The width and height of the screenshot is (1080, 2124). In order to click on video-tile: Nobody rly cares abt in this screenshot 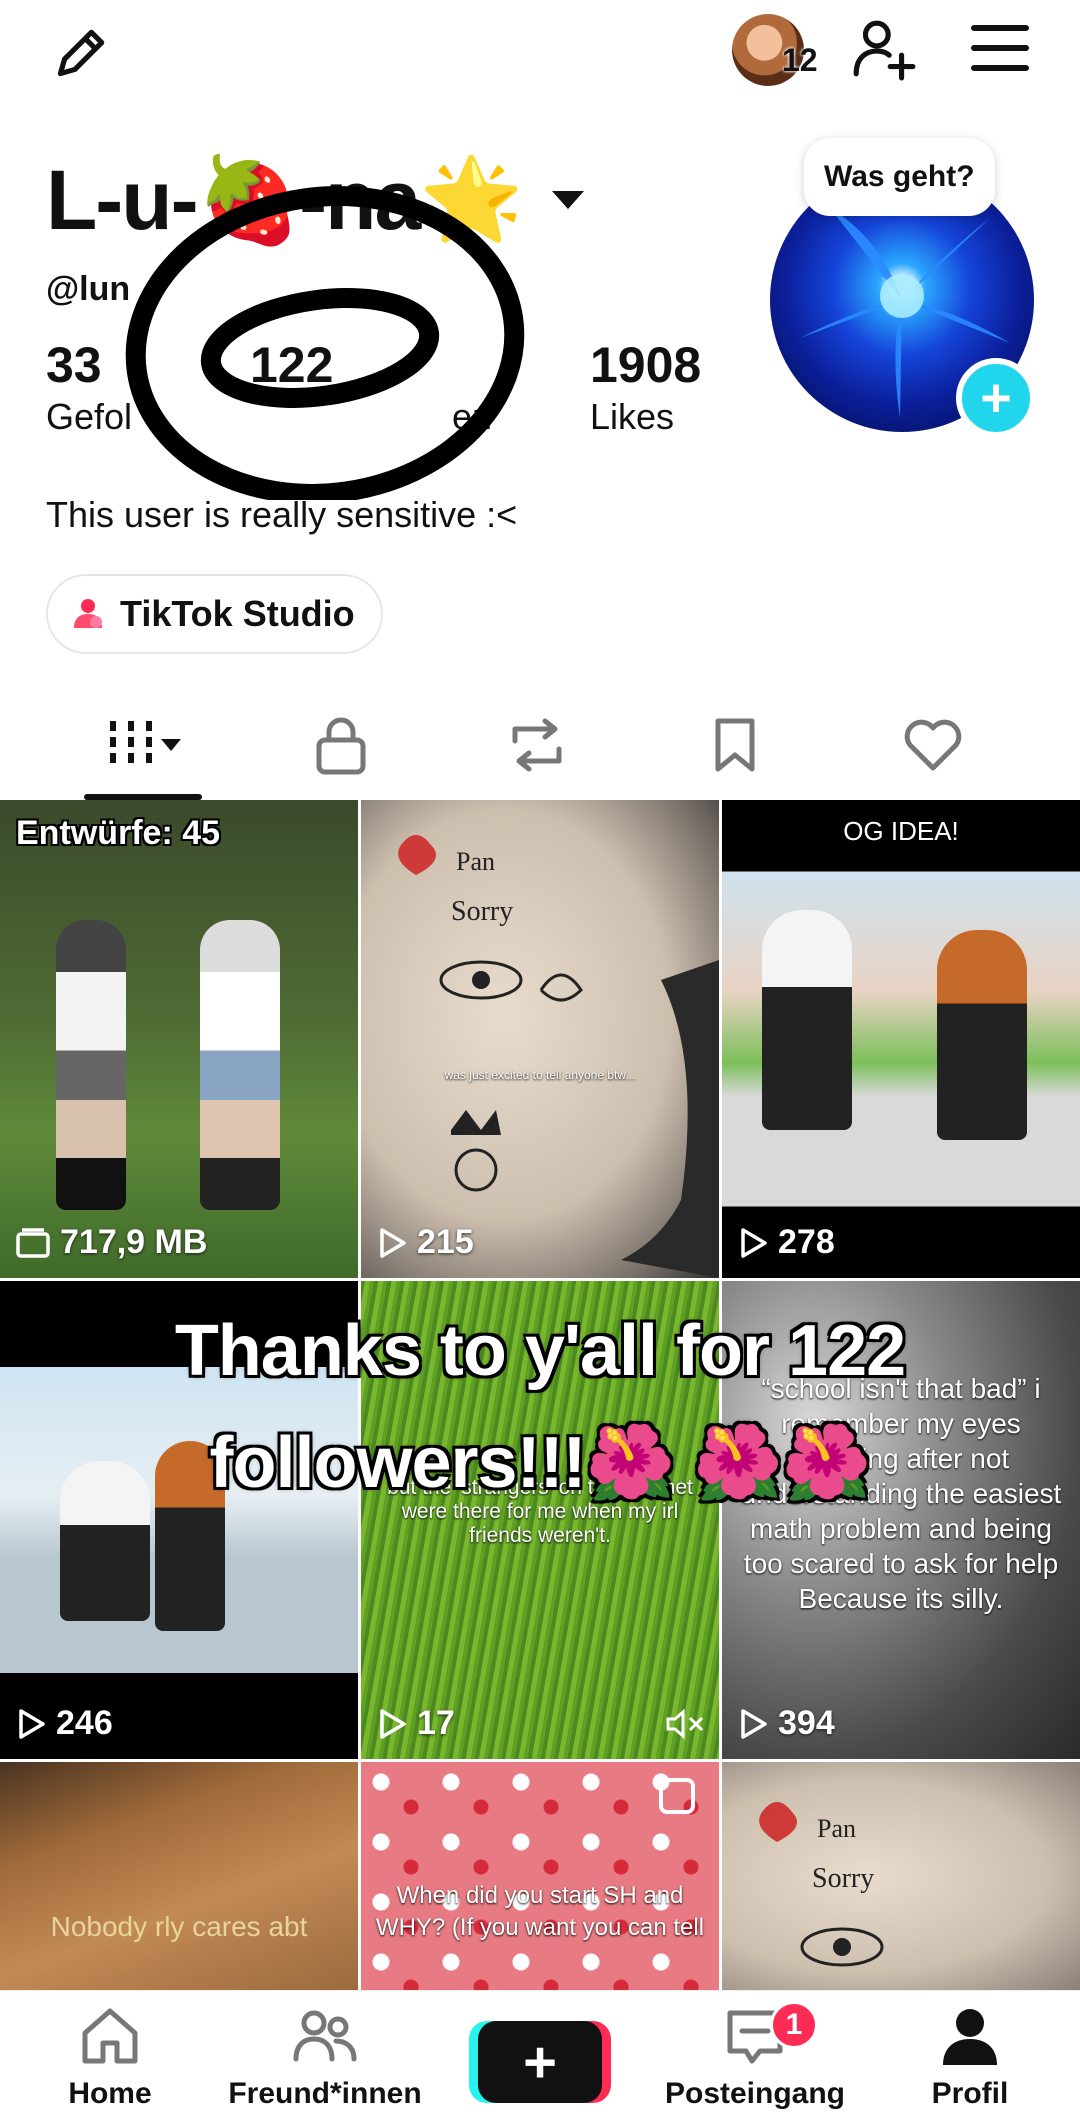, I will do `click(179, 1876)`.